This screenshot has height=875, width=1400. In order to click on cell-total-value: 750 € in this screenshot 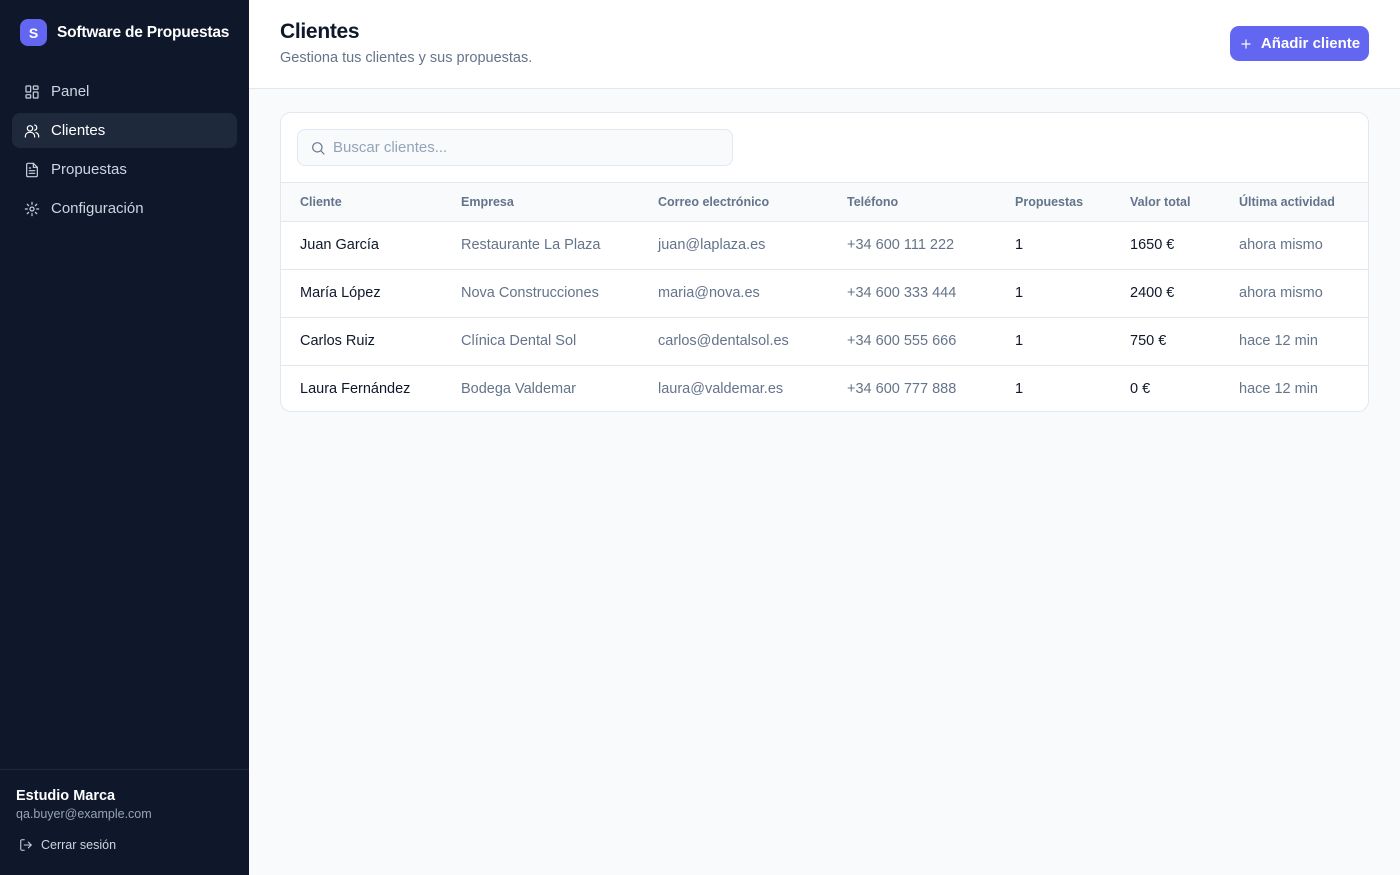, I will do `click(1148, 341)`.